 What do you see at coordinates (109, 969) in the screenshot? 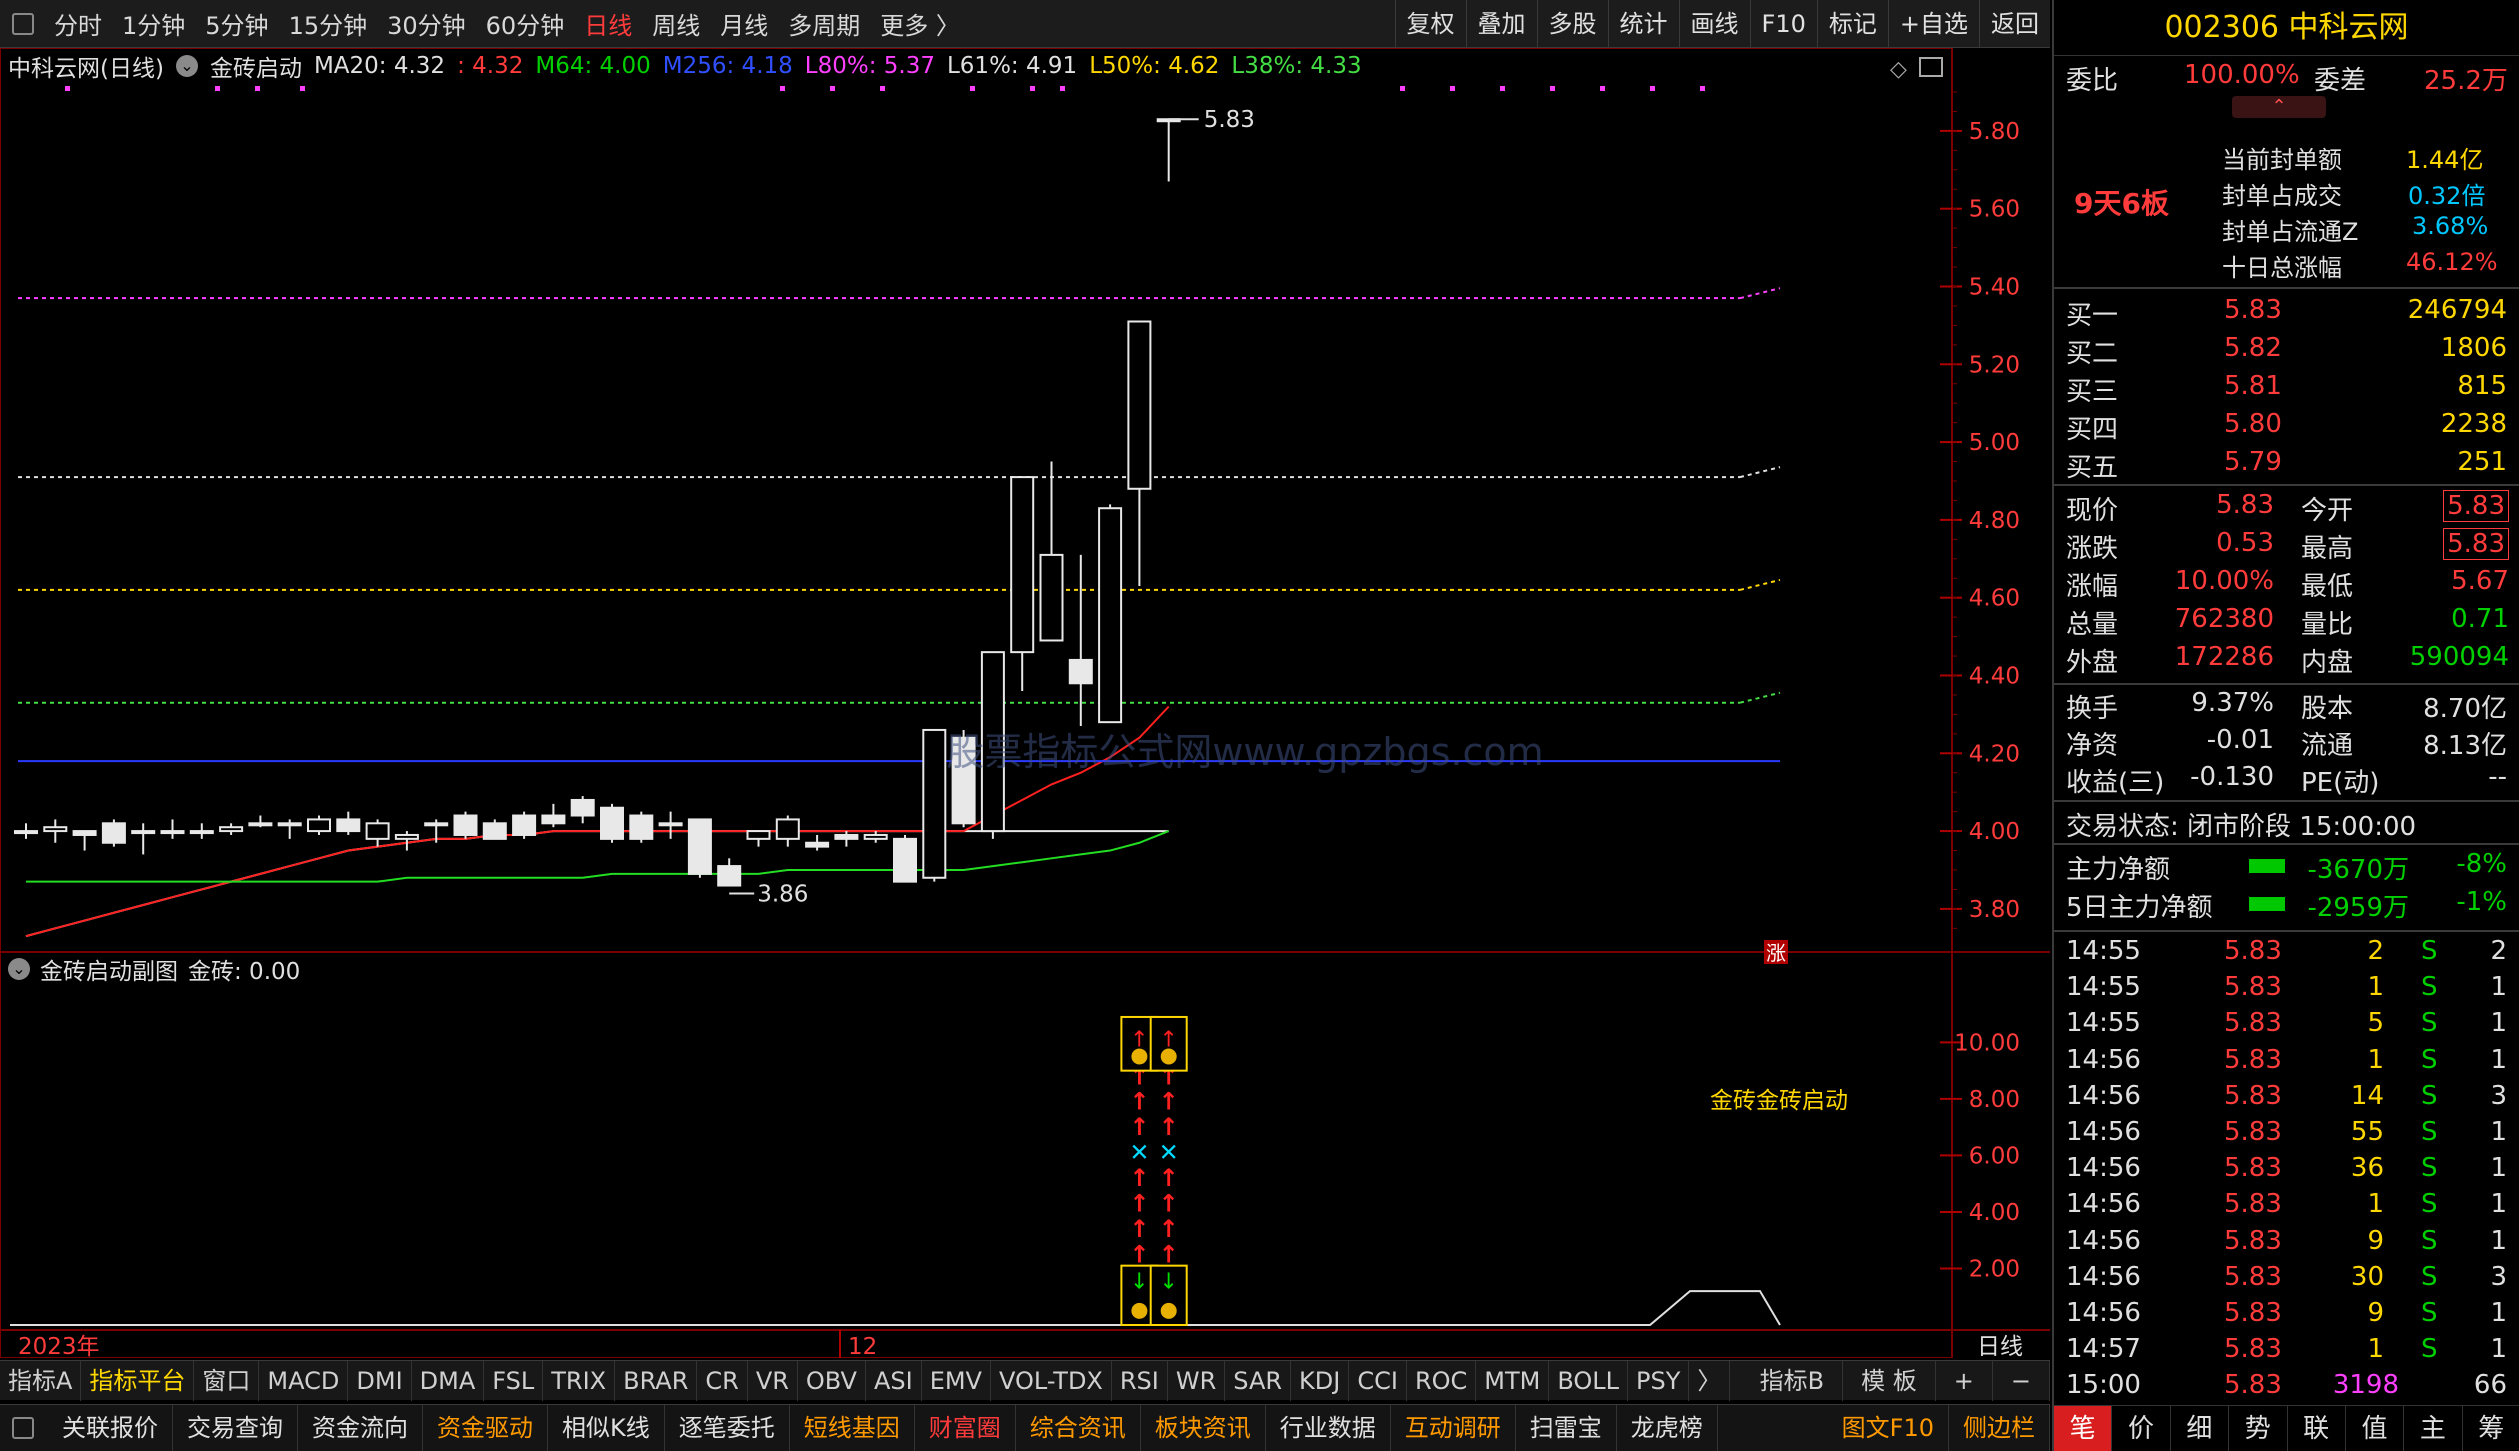
I see `sub-indicator-name: 金砖启动副图` at bounding box center [109, 969].